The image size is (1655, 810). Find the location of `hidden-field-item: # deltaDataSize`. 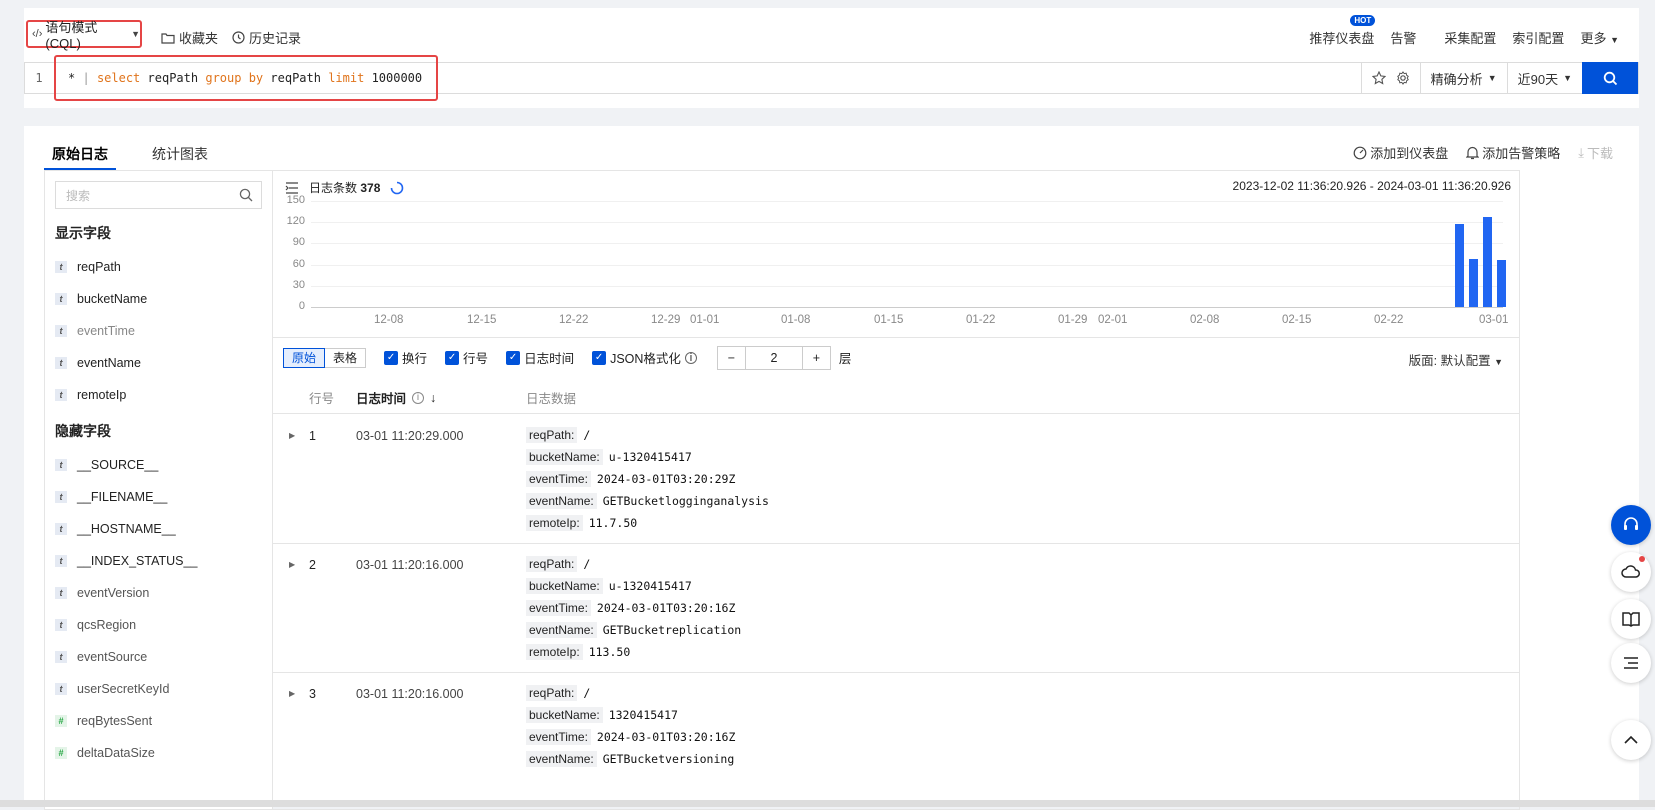

hidden-field-item: # deltaDataSize is located at coordinates (158, 753).